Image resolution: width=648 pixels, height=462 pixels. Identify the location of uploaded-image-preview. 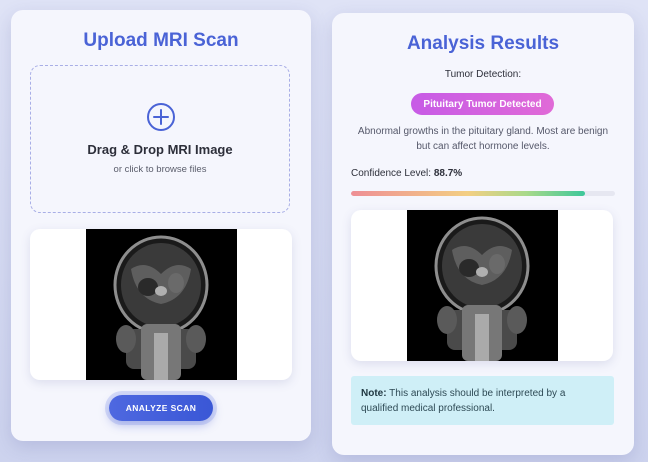
(161, 304).